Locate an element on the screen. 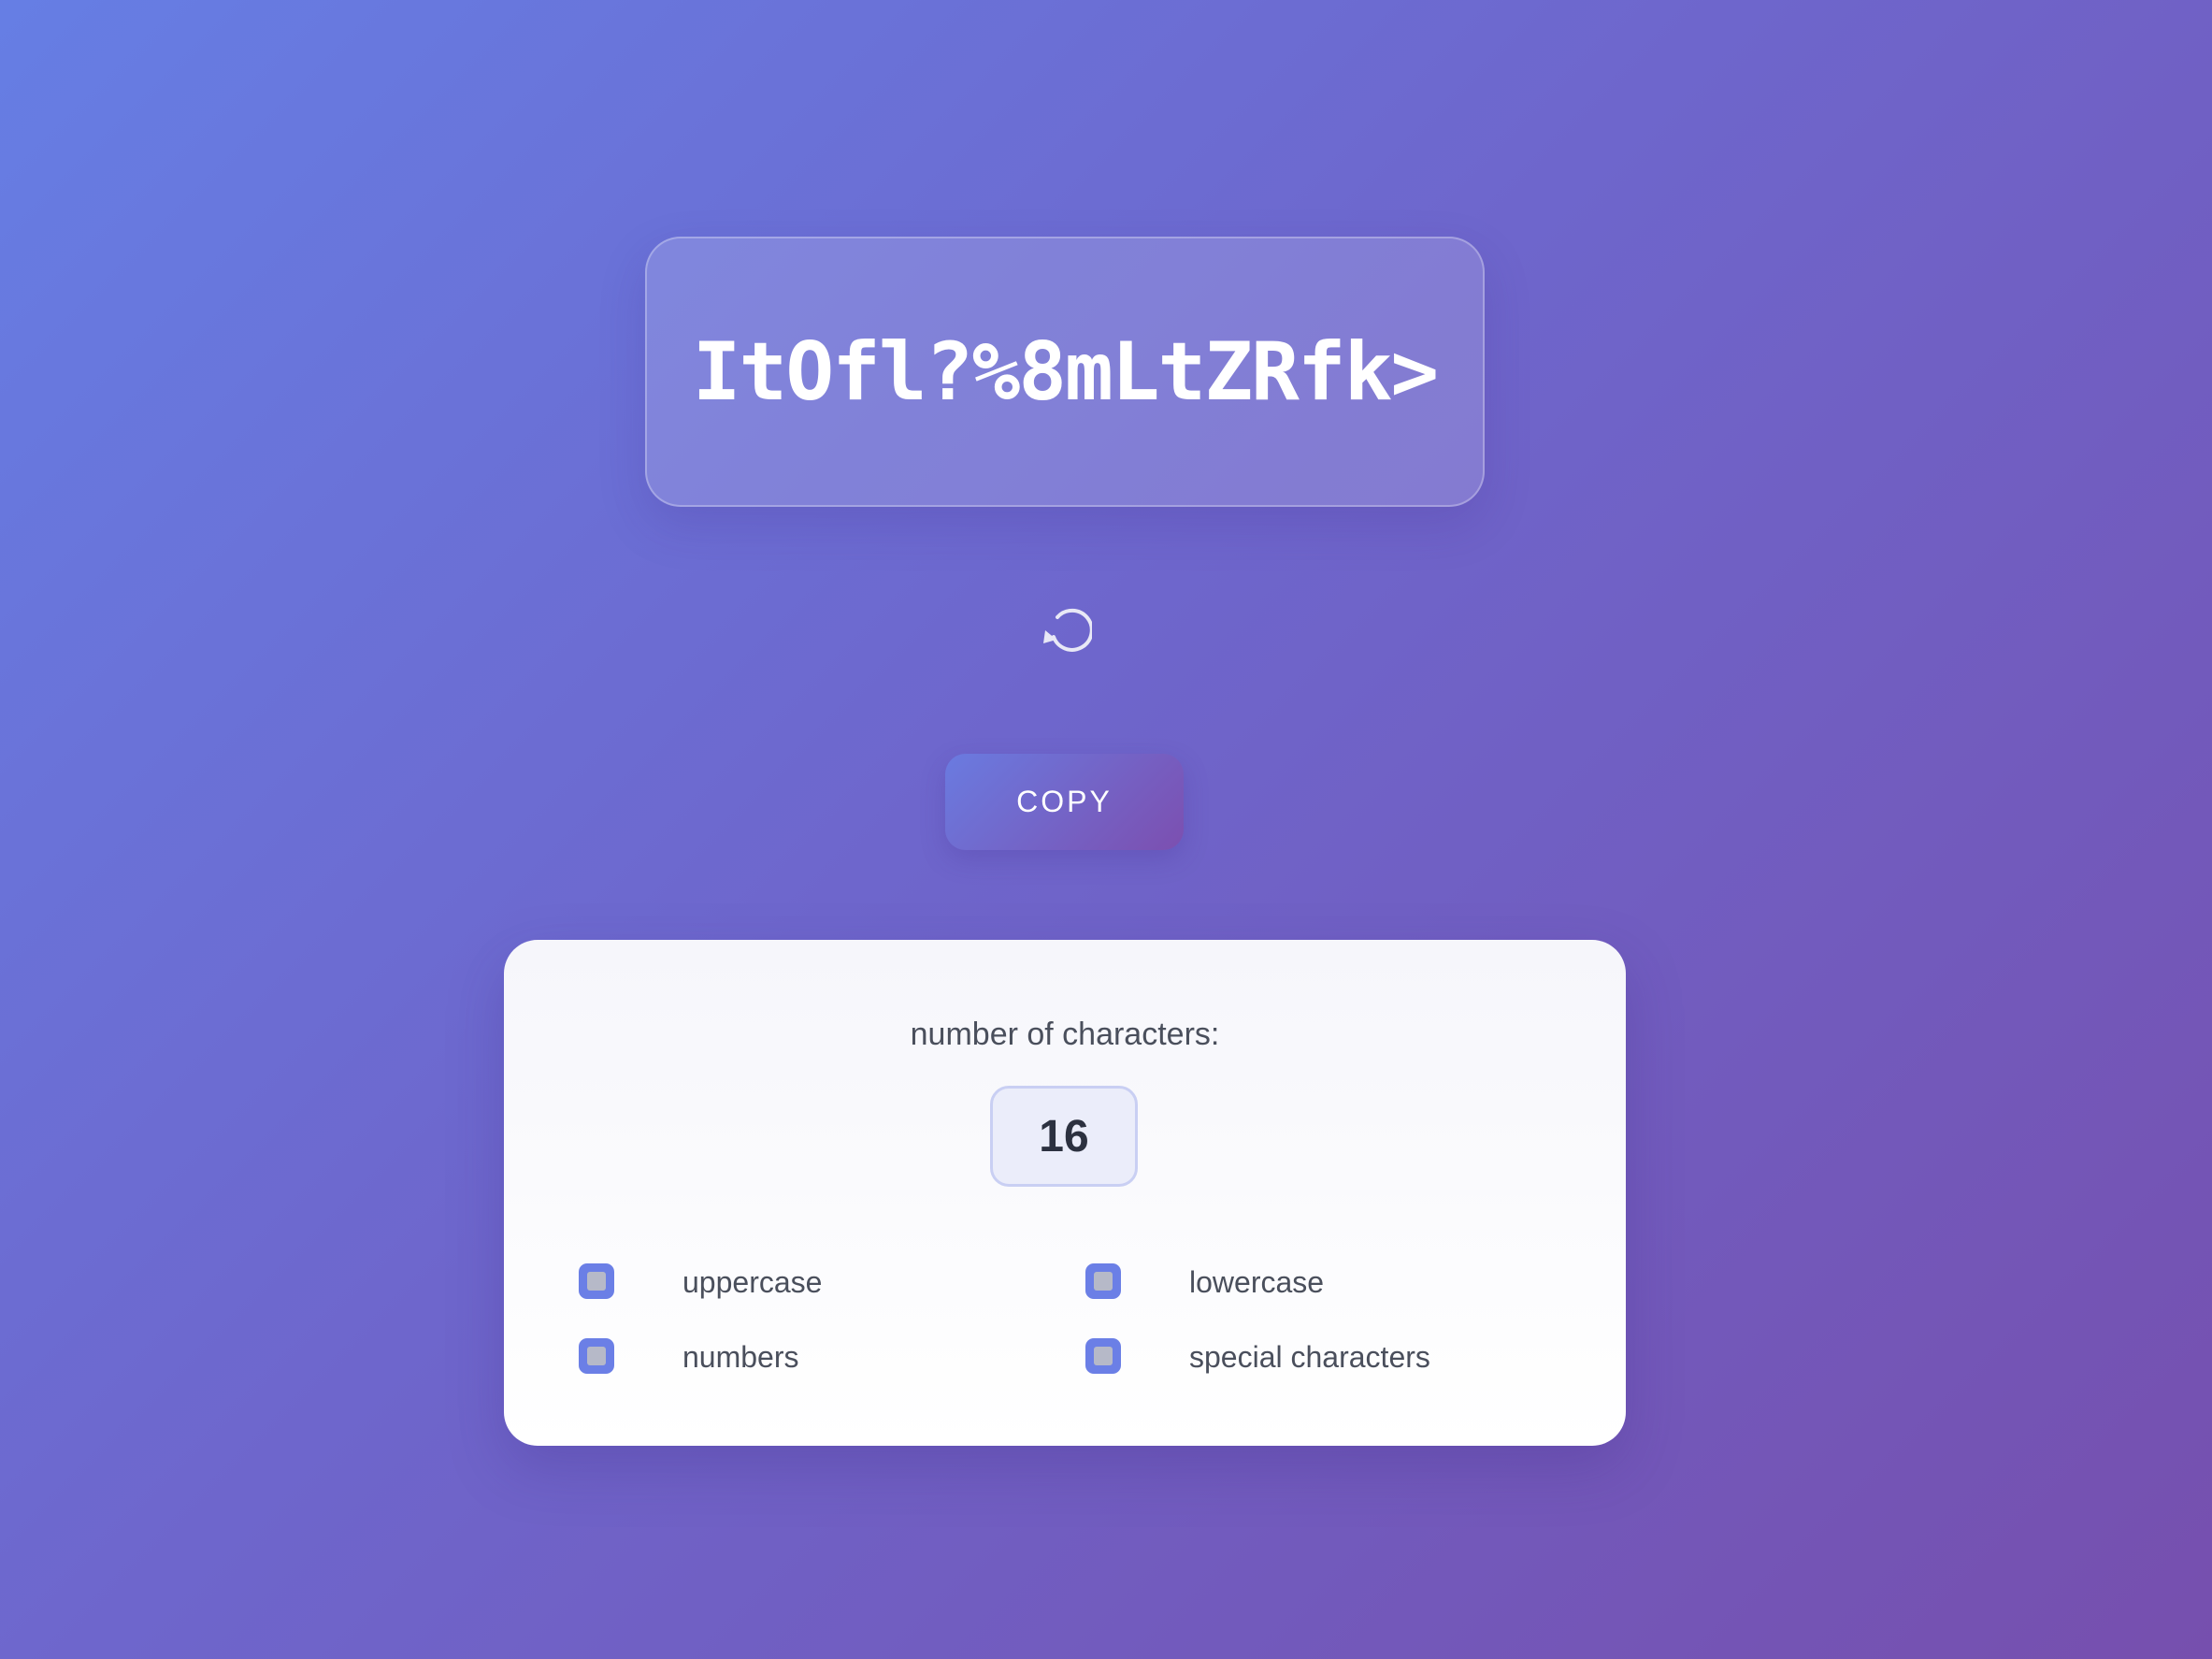 The width and height of the screenshot is (2212, 1659). length-input is located at coordinates (1064, 1136).